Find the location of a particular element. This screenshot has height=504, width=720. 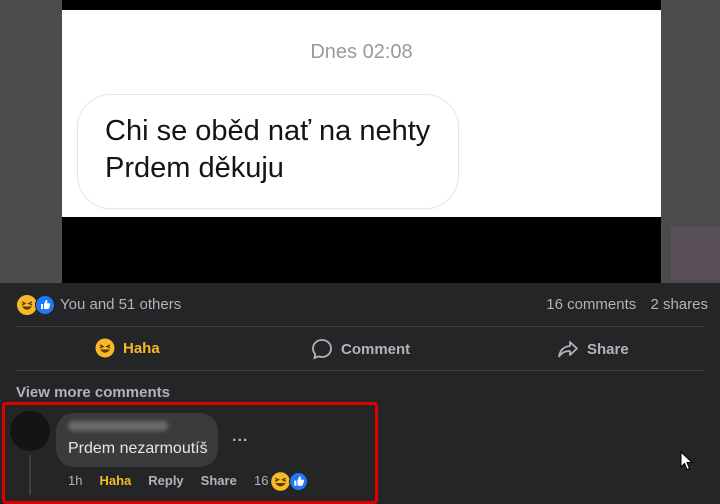

haha-reaction-icon is located at coordinates (280, 481).